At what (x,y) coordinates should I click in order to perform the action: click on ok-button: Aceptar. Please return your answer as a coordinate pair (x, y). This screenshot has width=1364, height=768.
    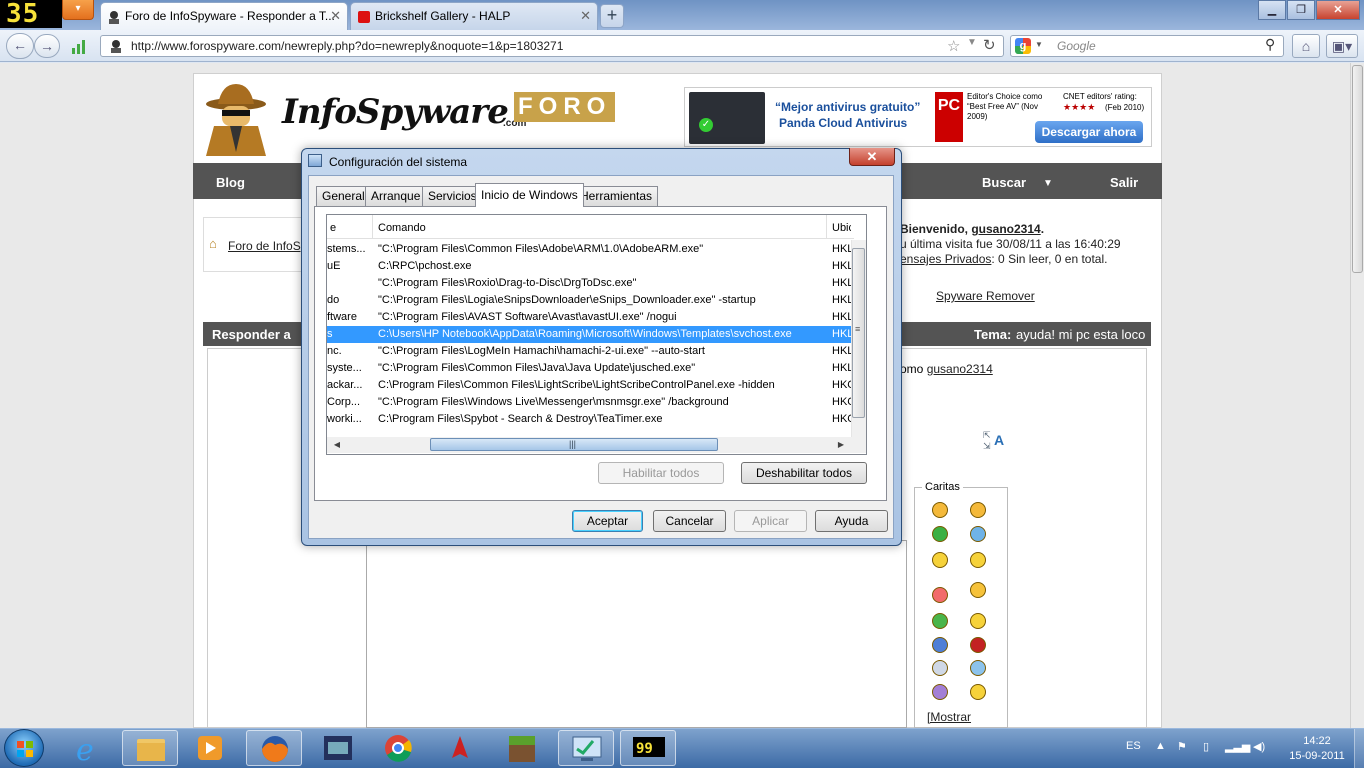
    Looking at the image, I should click on (607, 521).